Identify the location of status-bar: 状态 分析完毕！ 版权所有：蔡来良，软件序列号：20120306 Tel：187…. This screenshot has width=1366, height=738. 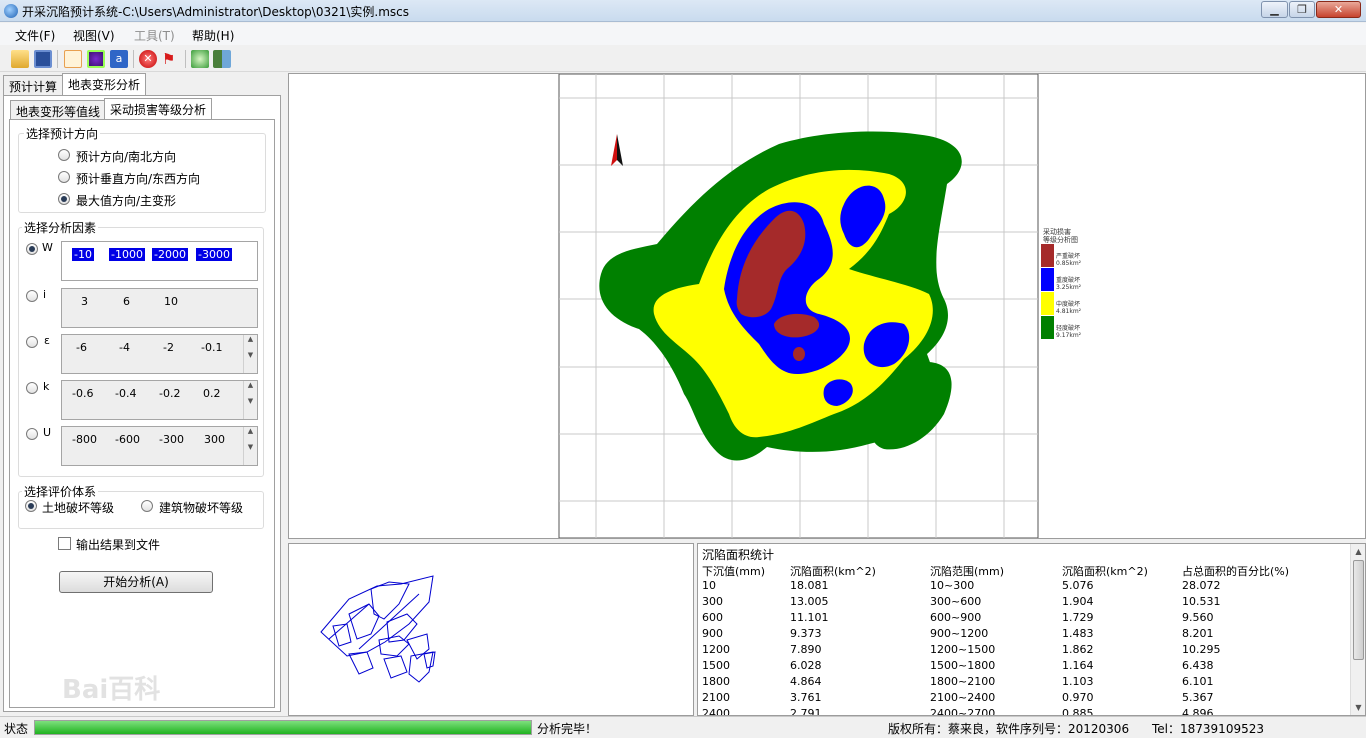
(683, 727).